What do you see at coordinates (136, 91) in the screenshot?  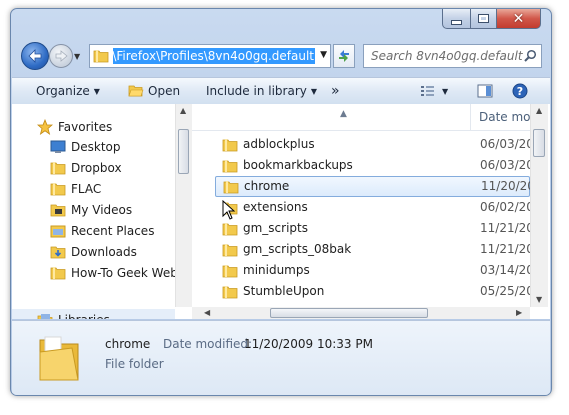 I see `open-folder-icon` at bounding box center [136, 91].